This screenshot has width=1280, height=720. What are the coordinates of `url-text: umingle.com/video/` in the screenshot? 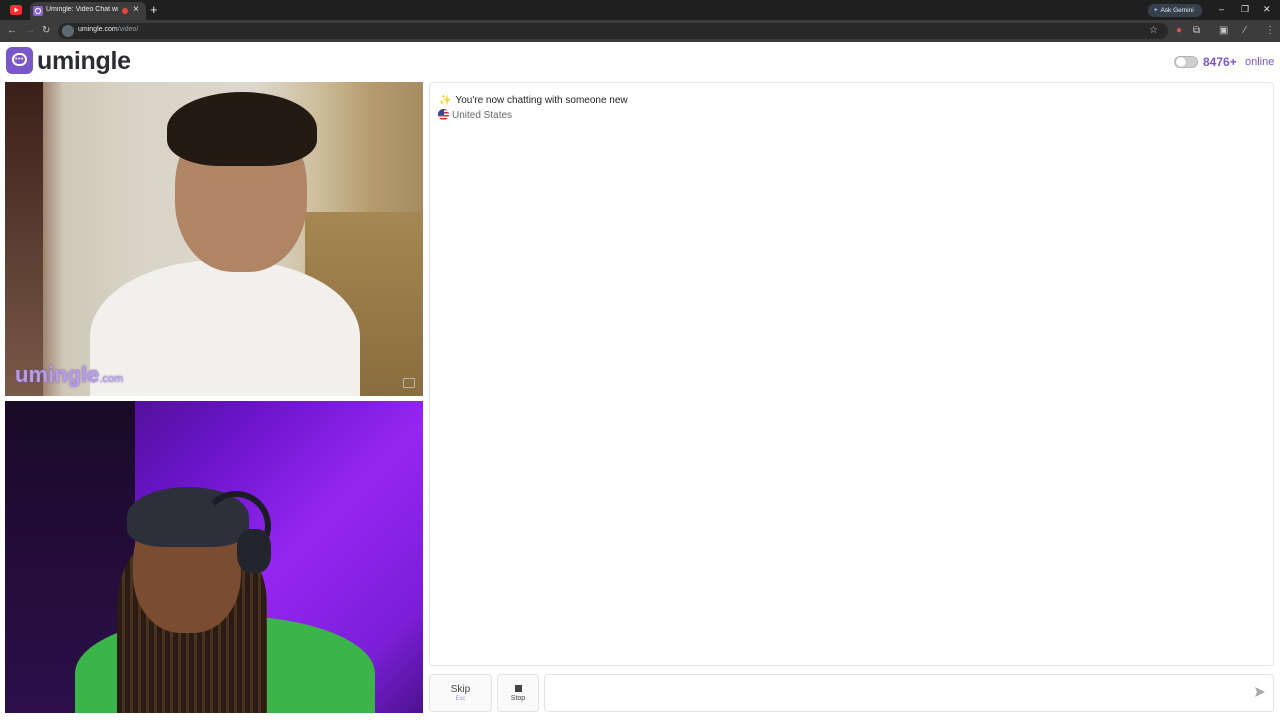 It's located at (108, 29).